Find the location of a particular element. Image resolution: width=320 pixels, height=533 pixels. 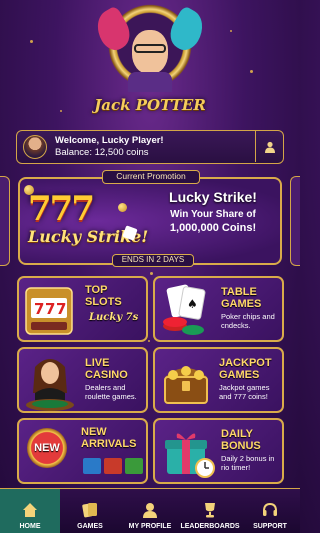

tile-title: DAILY BONUS is located at coordinates (241, 440).